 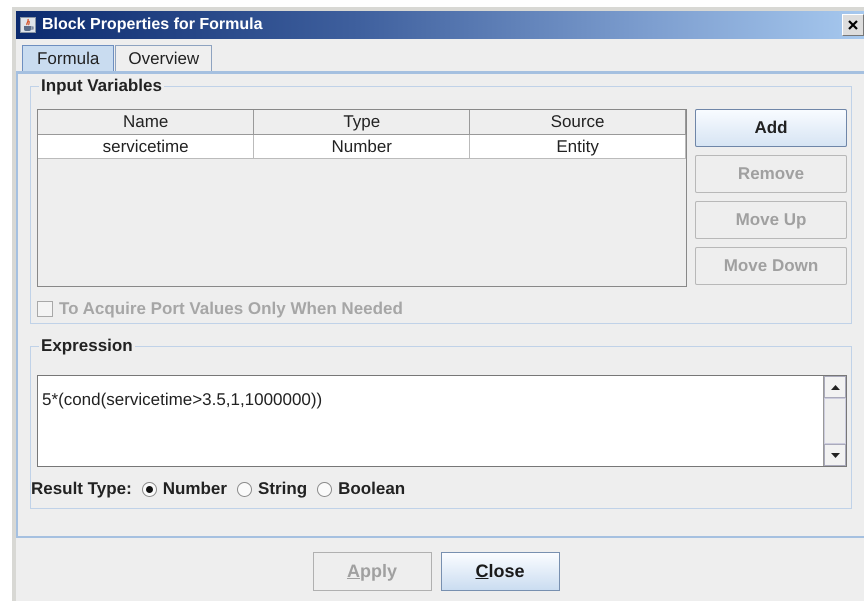 What do you see at coordinates (578, 146) in the screenshot?
I see `table-cell: Entity` at bounding box center [578, 146].